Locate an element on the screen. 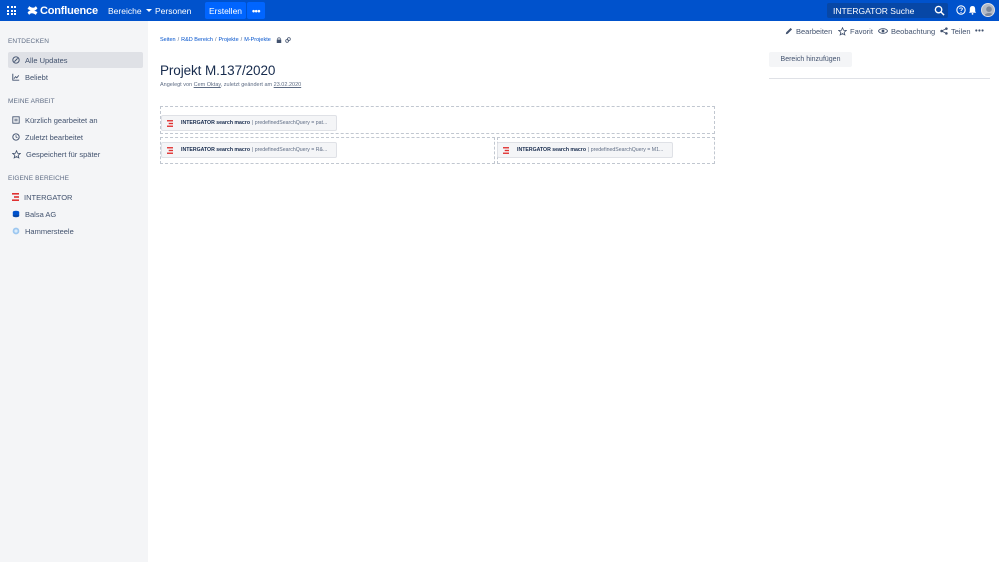 The height and width of the screenshot is (562, 999). more-actions-button: ••• is located at coordinates (979, 30).